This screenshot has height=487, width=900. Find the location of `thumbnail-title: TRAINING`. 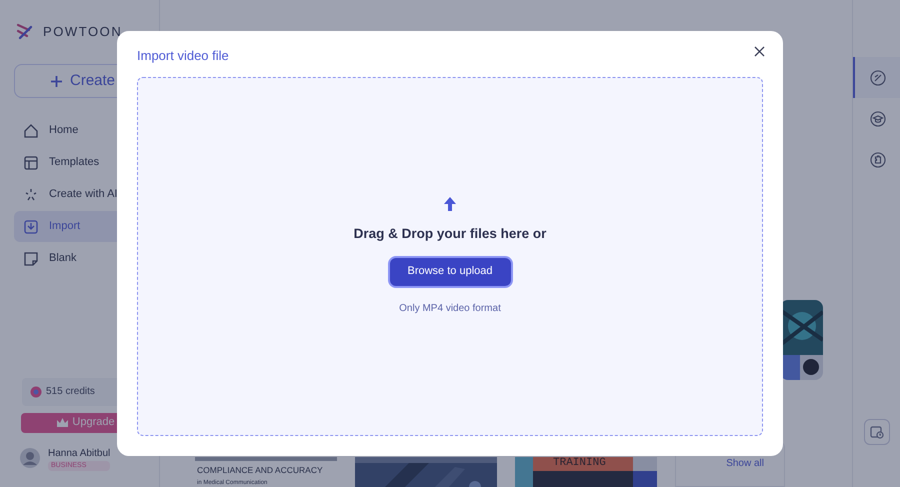

thumbnail-title: TRAINING is located at coordinates (579, 463).